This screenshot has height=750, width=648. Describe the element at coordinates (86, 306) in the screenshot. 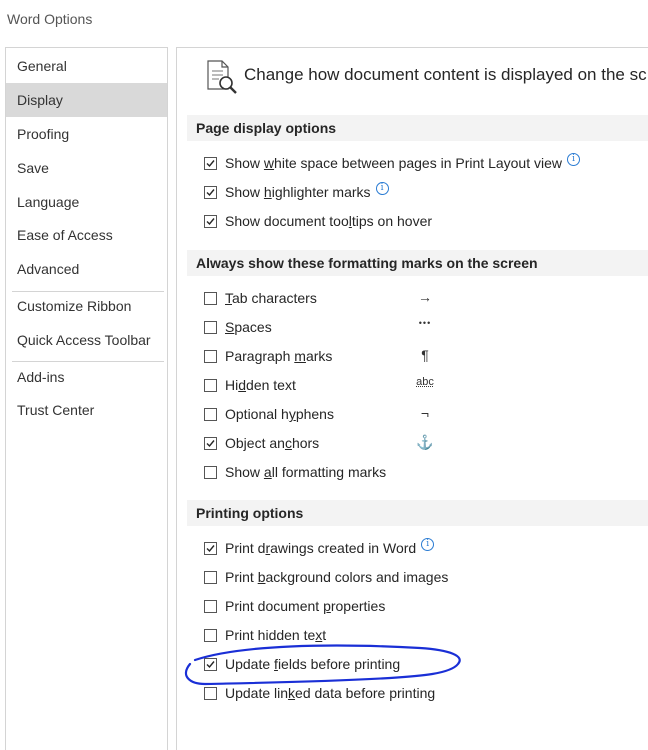

I see `sidebar-item-customize-ribbon: Customize Ribbon` at that location.